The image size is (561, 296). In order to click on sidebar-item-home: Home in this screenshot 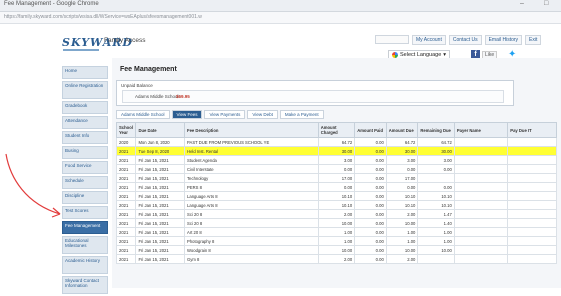, I will do `click(85, 72)`.